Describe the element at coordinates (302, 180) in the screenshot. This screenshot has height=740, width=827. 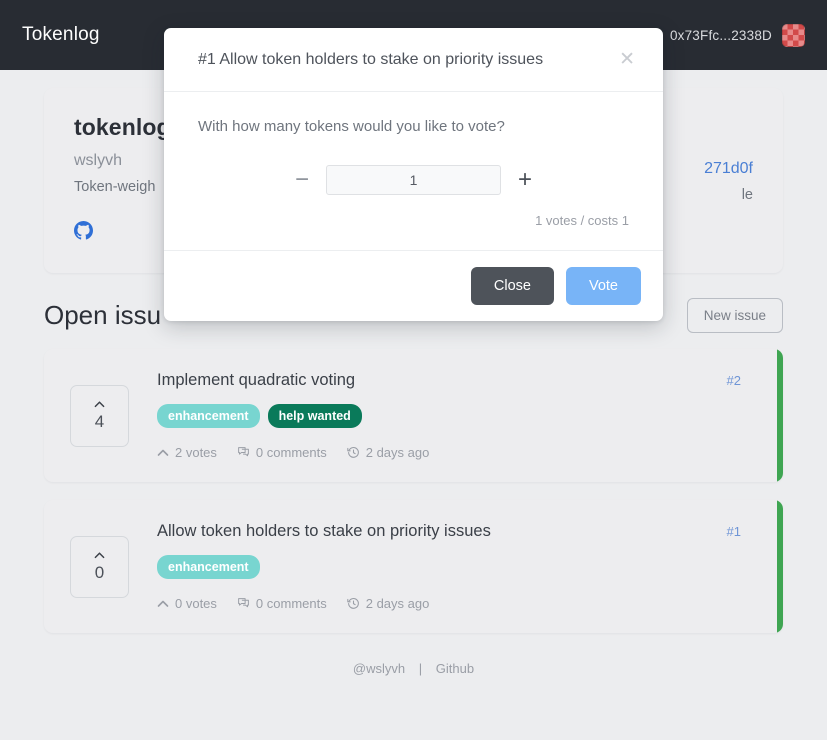
I see `decrement-button: −` at that location.